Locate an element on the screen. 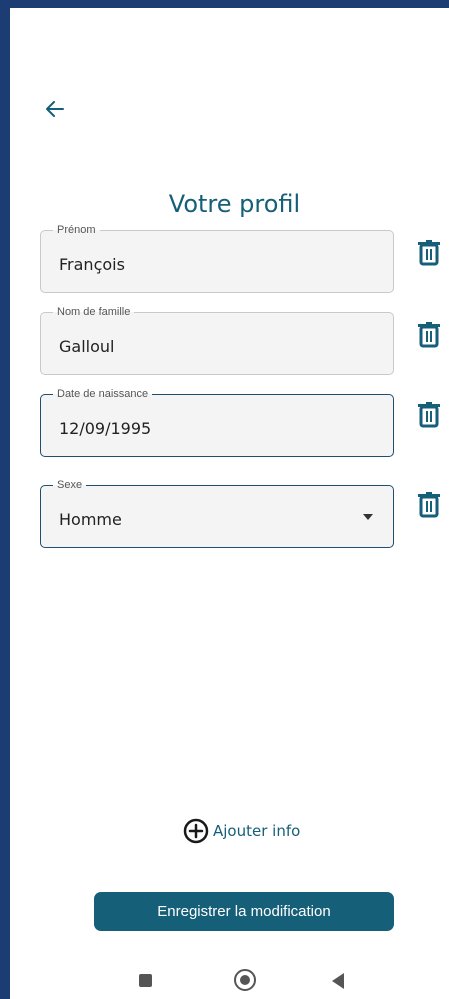 The image size is (449, 999). sex-value: Homme is located at coordinates (90, 519).